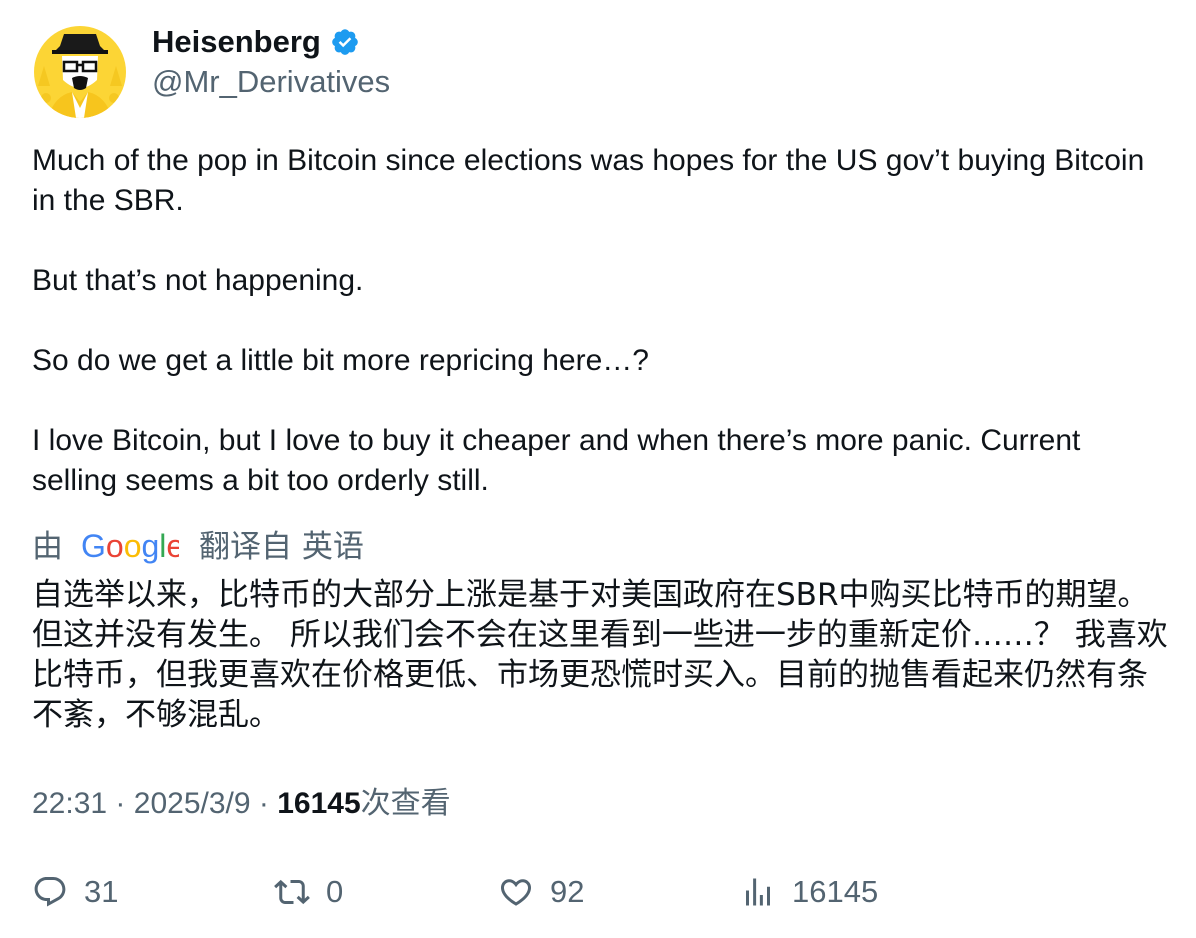 This screenshot has height=938, width=1196. What do you see at coordinates (541, 892) in the screenshot?
I see `like-button: 92` at bounding box center [541, 892].